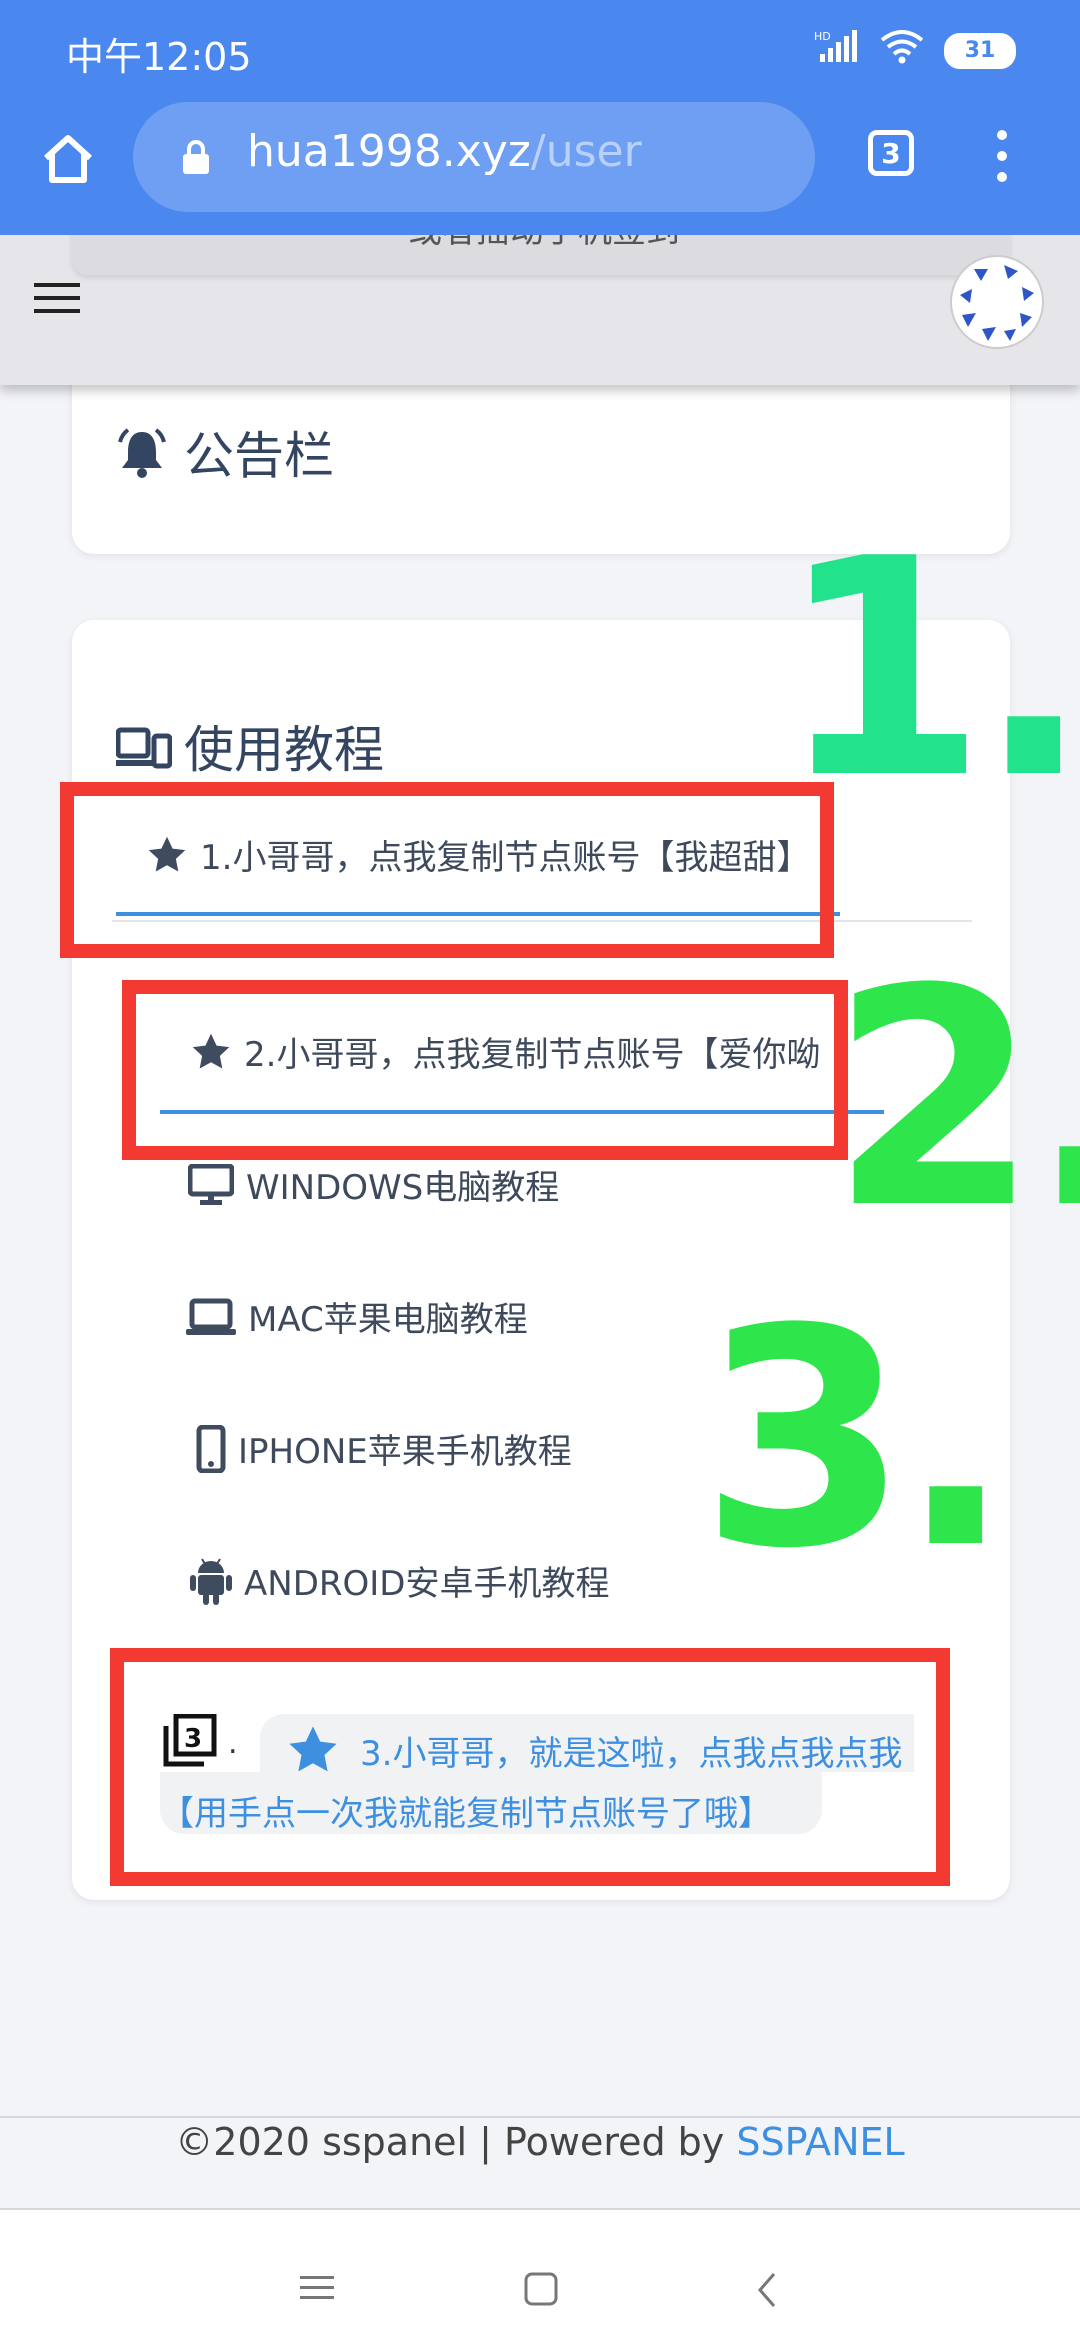 The width and height of the screenshot is (1080, 2340). Describe the element at coordinates (456, 2142) in the screenshot. I see `footer-copyright: ©2020 sspanel | Powered by` at that location.